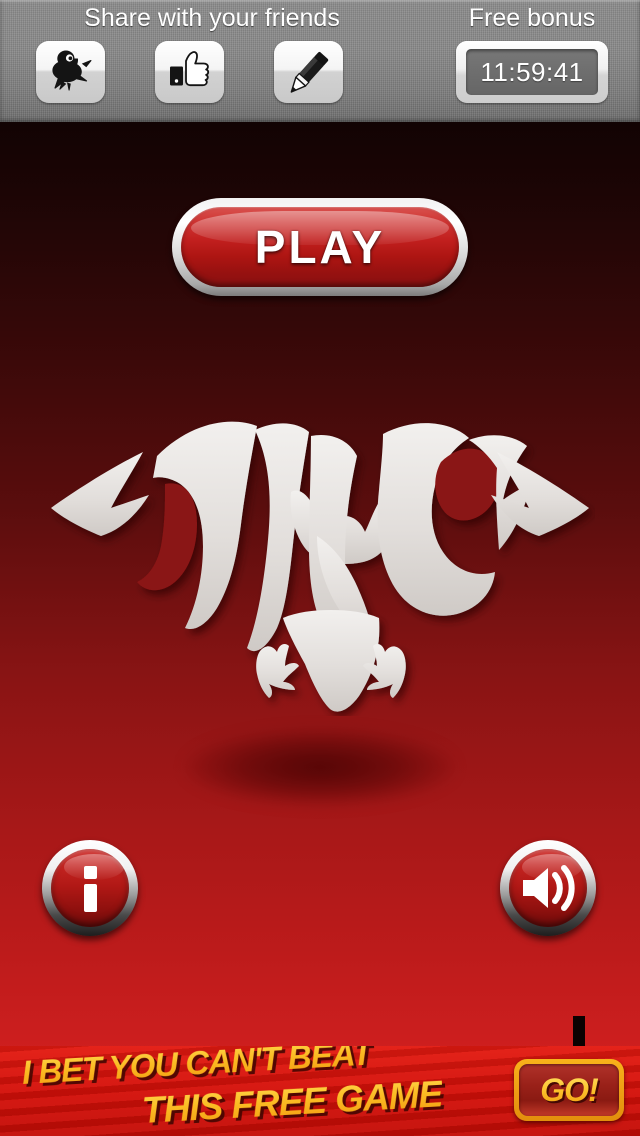 Image resolution: width=640 pixels, height=1136 pixels. I want to click on play-button: PLAY, so click(320, 247).